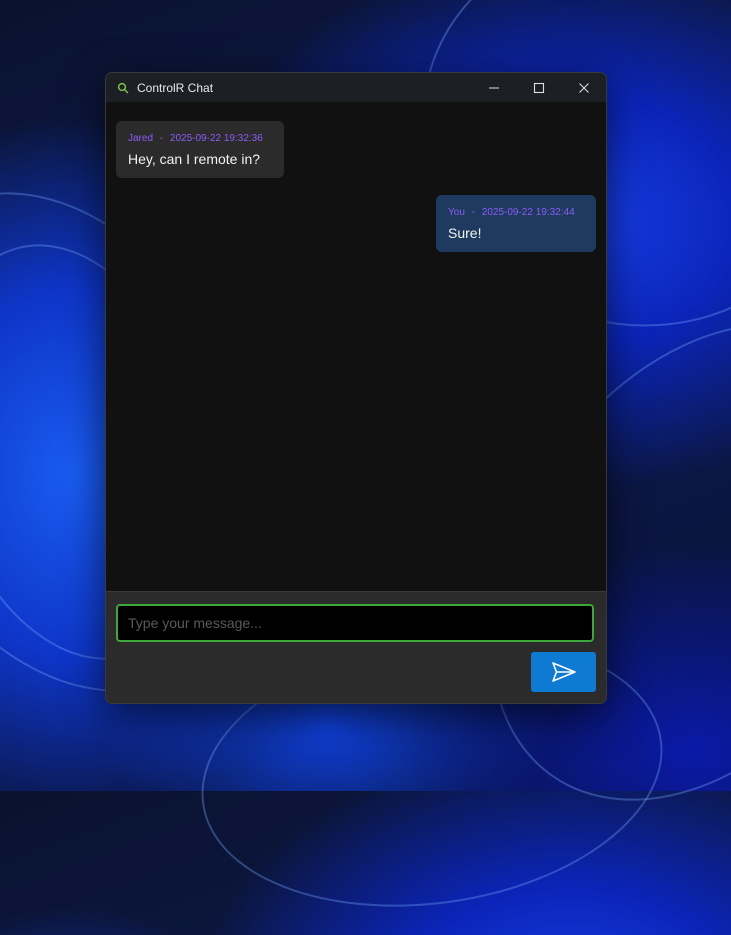 This screenshot has height=935, width=731. What do you see at coordinates (216, 138) in the screenshot?
I see `message-timestamp: 2025-09-22 19:32:36` at bounding box center [216, 138].